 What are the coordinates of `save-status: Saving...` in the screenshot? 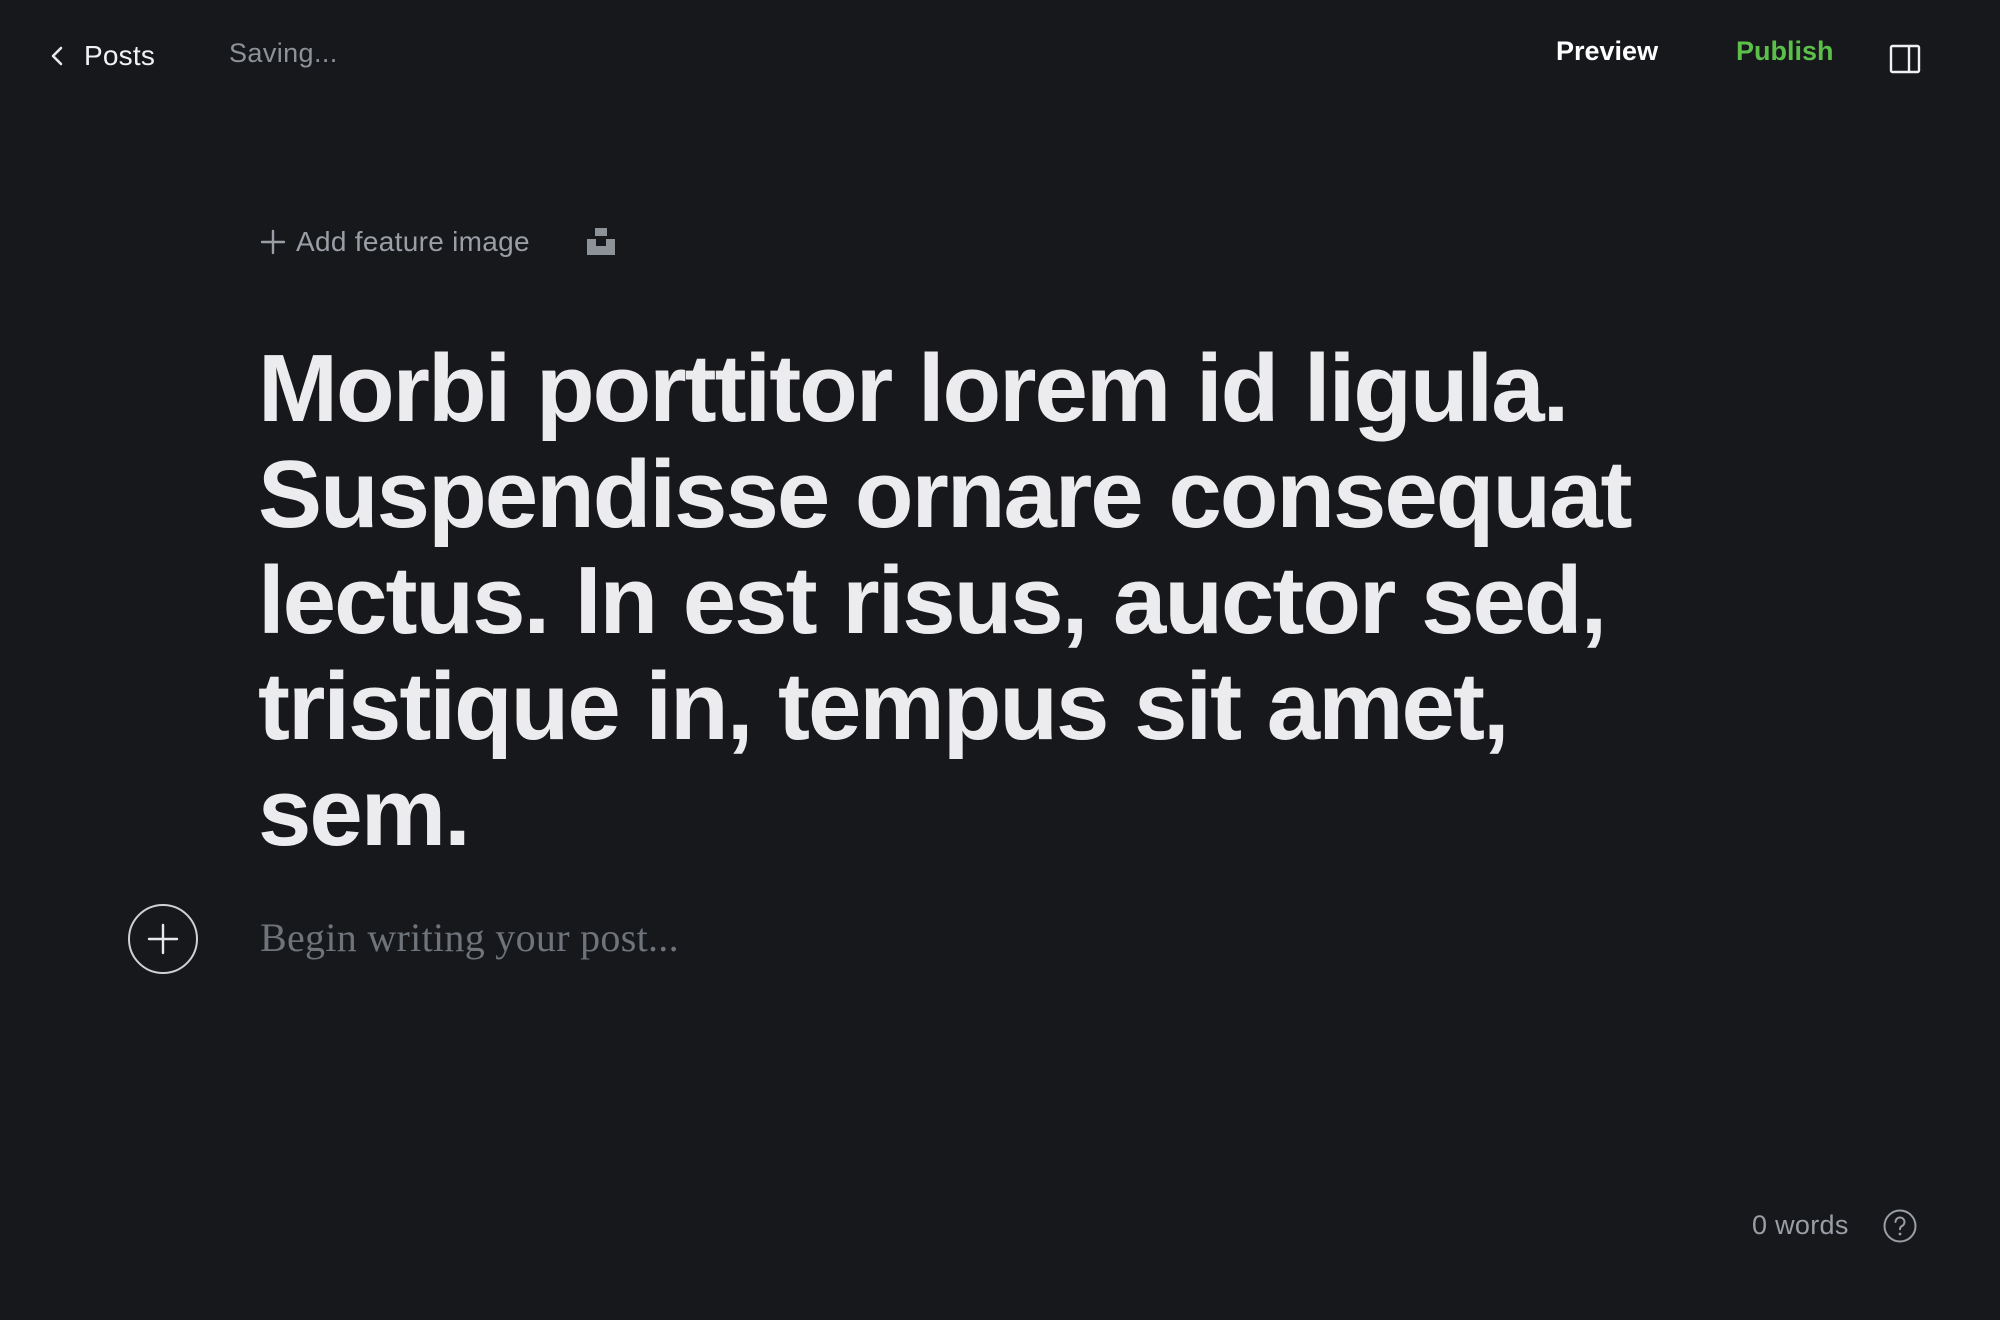 It's located at (283, 53).